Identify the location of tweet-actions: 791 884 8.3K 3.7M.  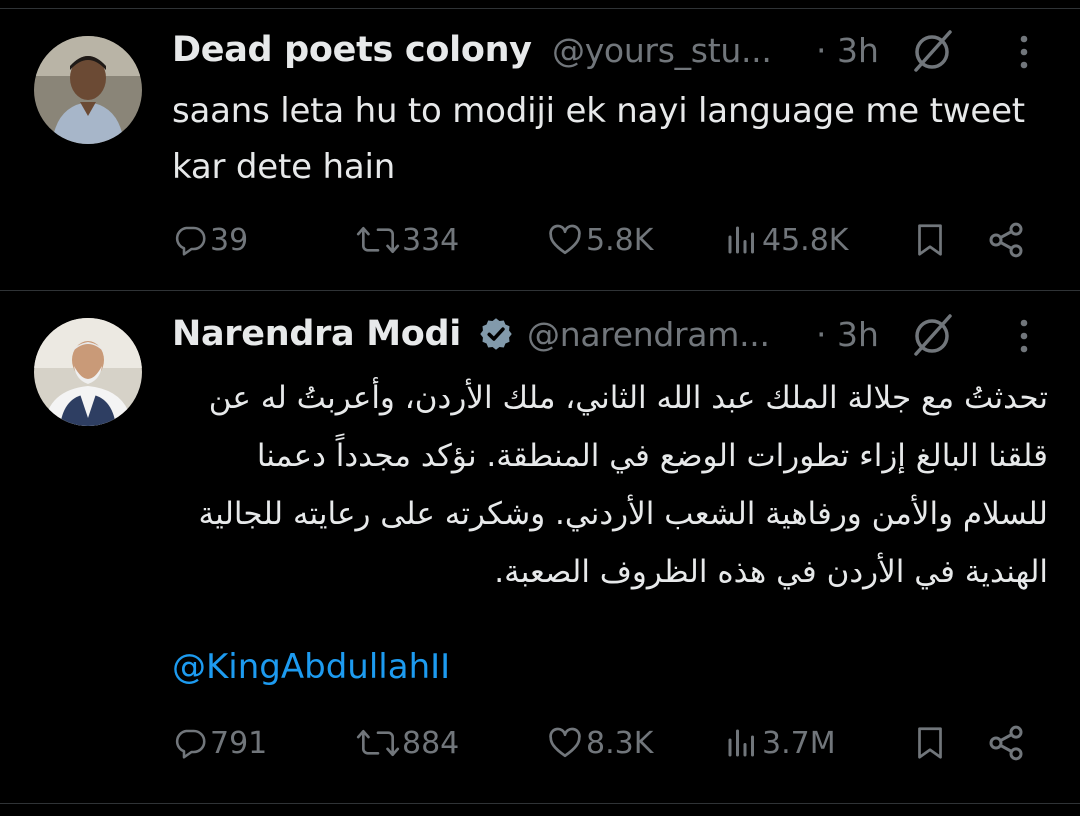
(540, 743).